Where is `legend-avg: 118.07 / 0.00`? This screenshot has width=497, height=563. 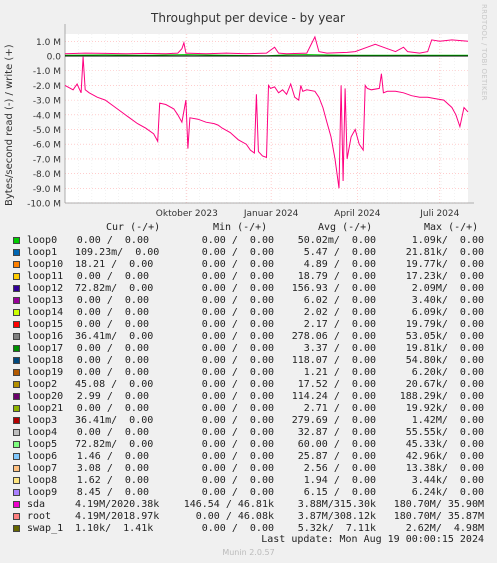 legend-avg: 118.07 / 0.00 is located at coordinates (333, 360).